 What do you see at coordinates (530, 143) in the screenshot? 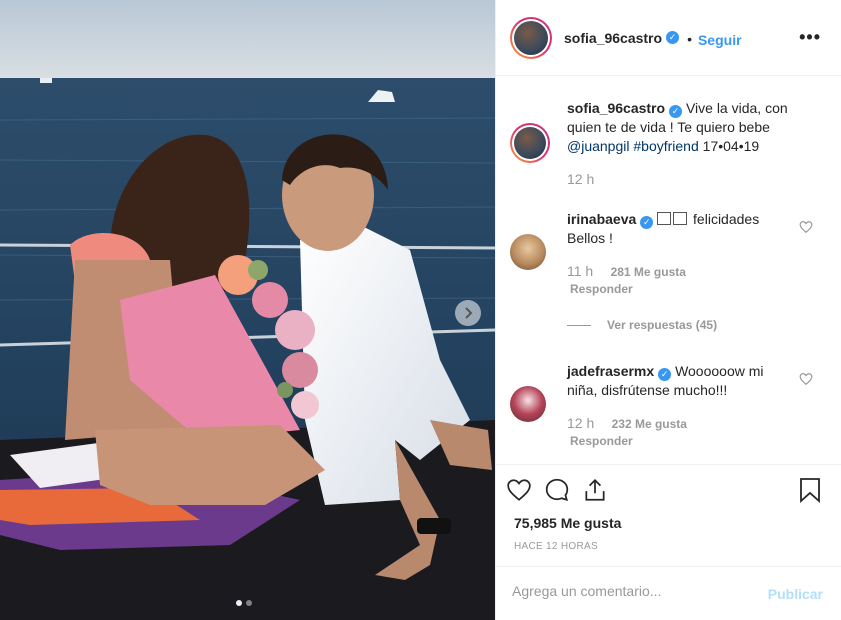
I see `caption-avatar` at bounding box center [530, 143].